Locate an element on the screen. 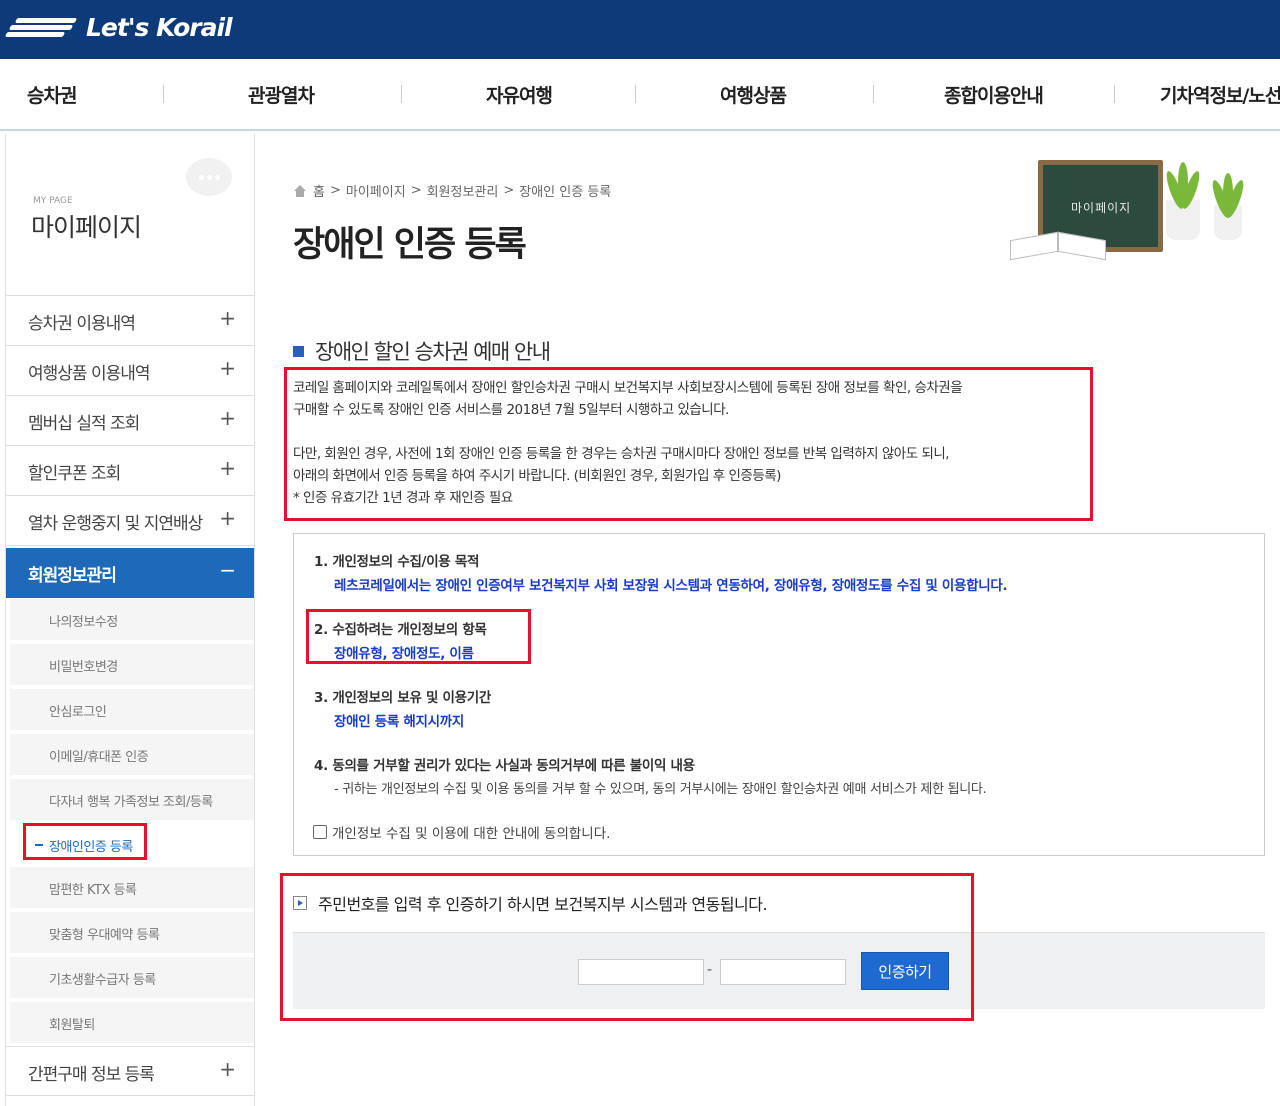  submenu-item-email-phone-auth: 이메일/휴대폰 인증 is located at coordinates (132, 755).